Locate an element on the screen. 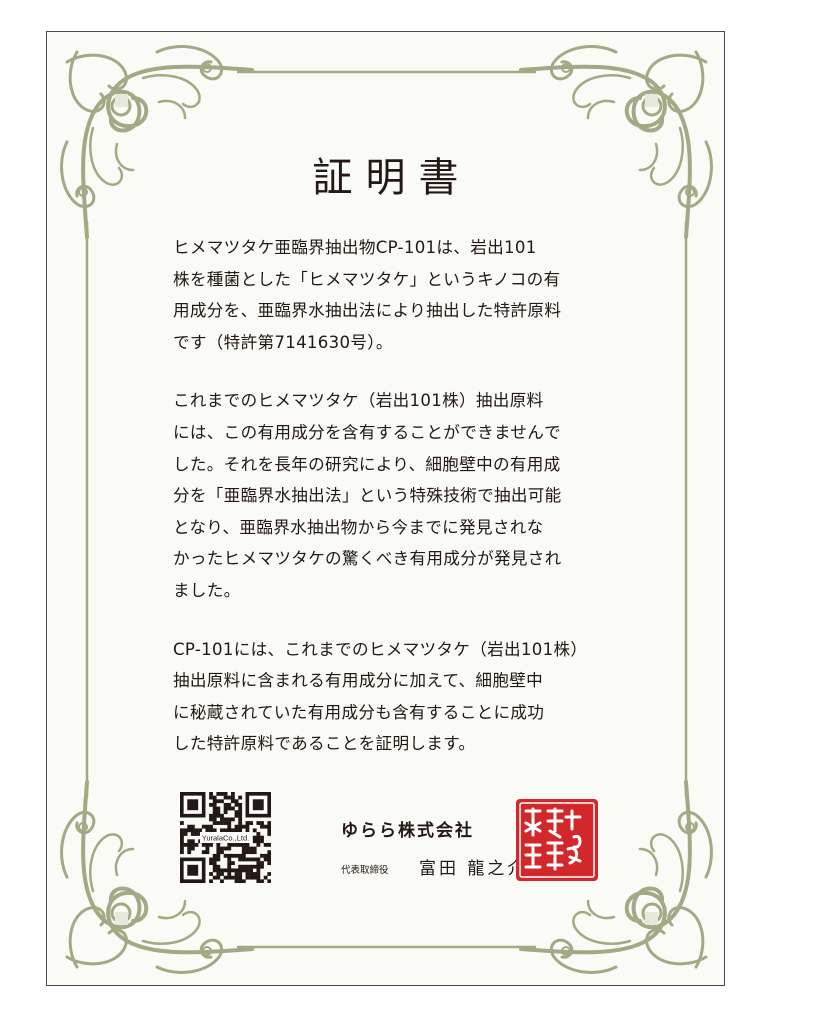  text-line: ました。 is located at coordinates (207, 590).